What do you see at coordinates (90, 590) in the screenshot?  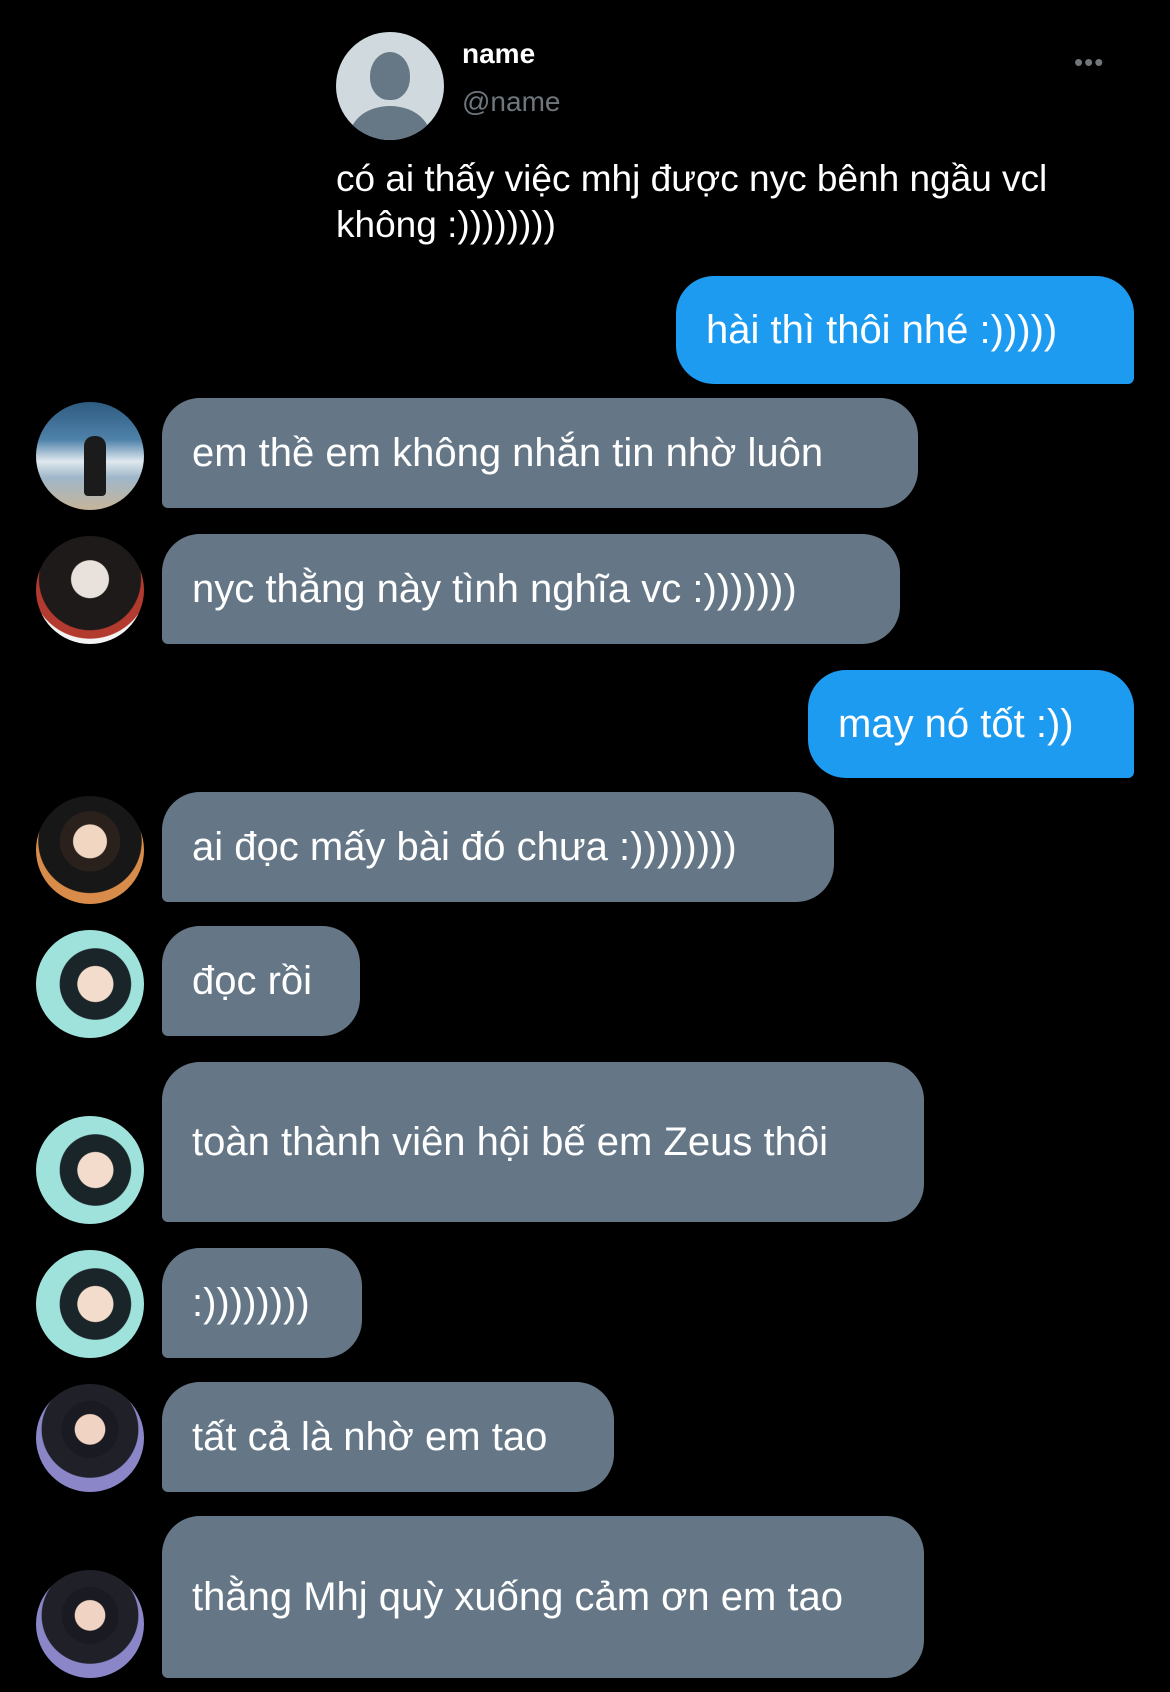 I see `dark-jacket-avatar` at bounding box center [90, 590].